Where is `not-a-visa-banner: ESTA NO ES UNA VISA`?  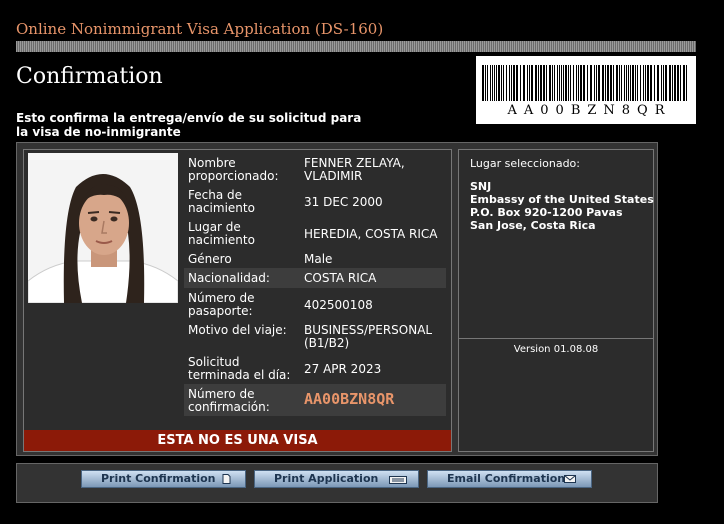
not-a-visa-banner: ESTA NO ES UNA VISA is located at coordinates (237, 440).